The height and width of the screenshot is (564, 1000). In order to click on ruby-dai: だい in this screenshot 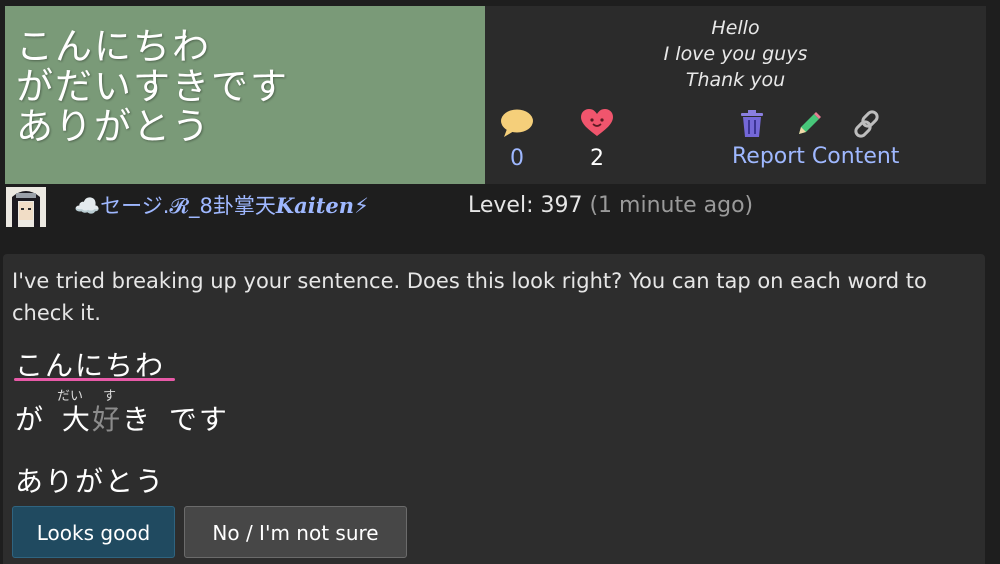, I will do `click(70, 396)`.